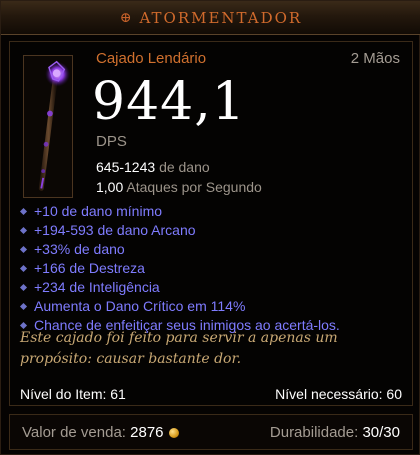 The height and width of the screenshot is (455, 420). Describe the element at coordinates (73, 394) in the screenshot. I see `item-level: Nível do Item: 61` at that location.